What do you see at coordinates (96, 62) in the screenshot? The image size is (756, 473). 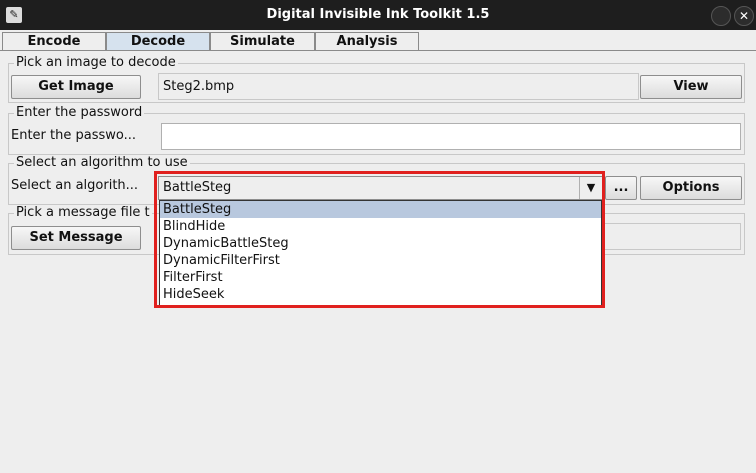 I see `image-group-title: Pick an image to decode` at bounding box center [96, 62].